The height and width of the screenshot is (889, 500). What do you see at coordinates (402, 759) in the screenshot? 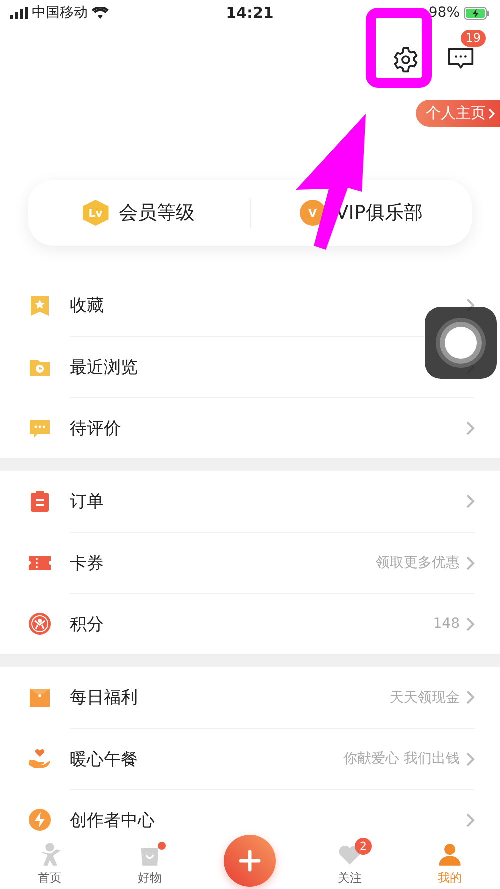
I see `item-hint: 你献爱心 我们出钱` at bounding box center [402, 759].